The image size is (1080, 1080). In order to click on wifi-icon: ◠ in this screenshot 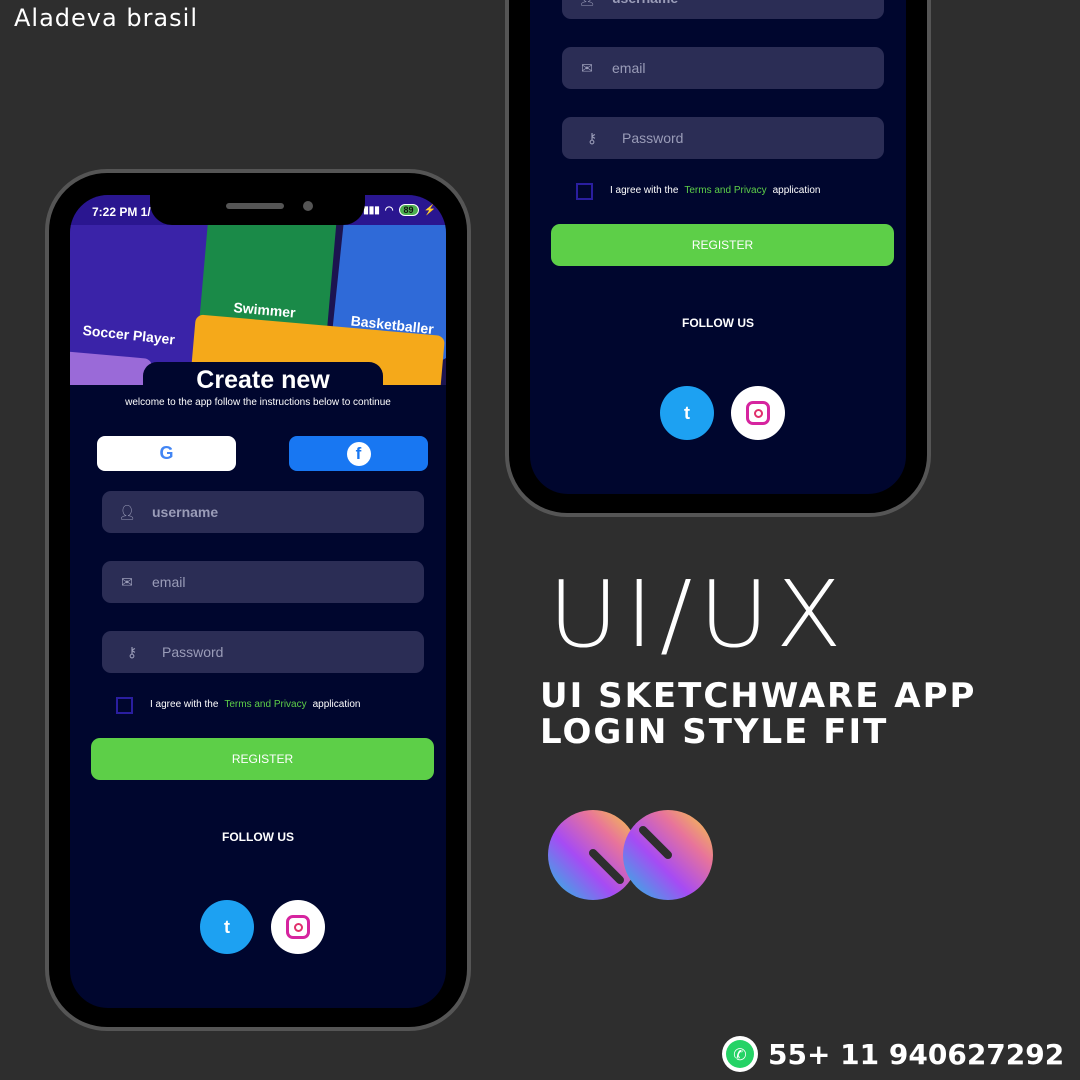, I will do `click(389, 210)`.